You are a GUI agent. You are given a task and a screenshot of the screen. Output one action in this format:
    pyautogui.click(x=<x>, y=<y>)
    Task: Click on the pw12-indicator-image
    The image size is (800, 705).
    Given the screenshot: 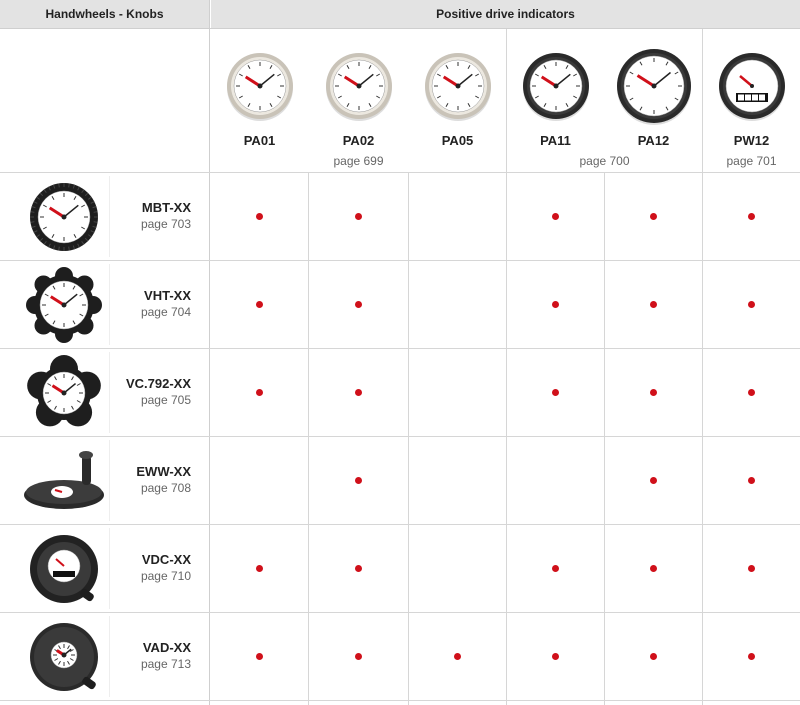 What is the action you would take?
    pyautogui.click(x=752, y=89)
    